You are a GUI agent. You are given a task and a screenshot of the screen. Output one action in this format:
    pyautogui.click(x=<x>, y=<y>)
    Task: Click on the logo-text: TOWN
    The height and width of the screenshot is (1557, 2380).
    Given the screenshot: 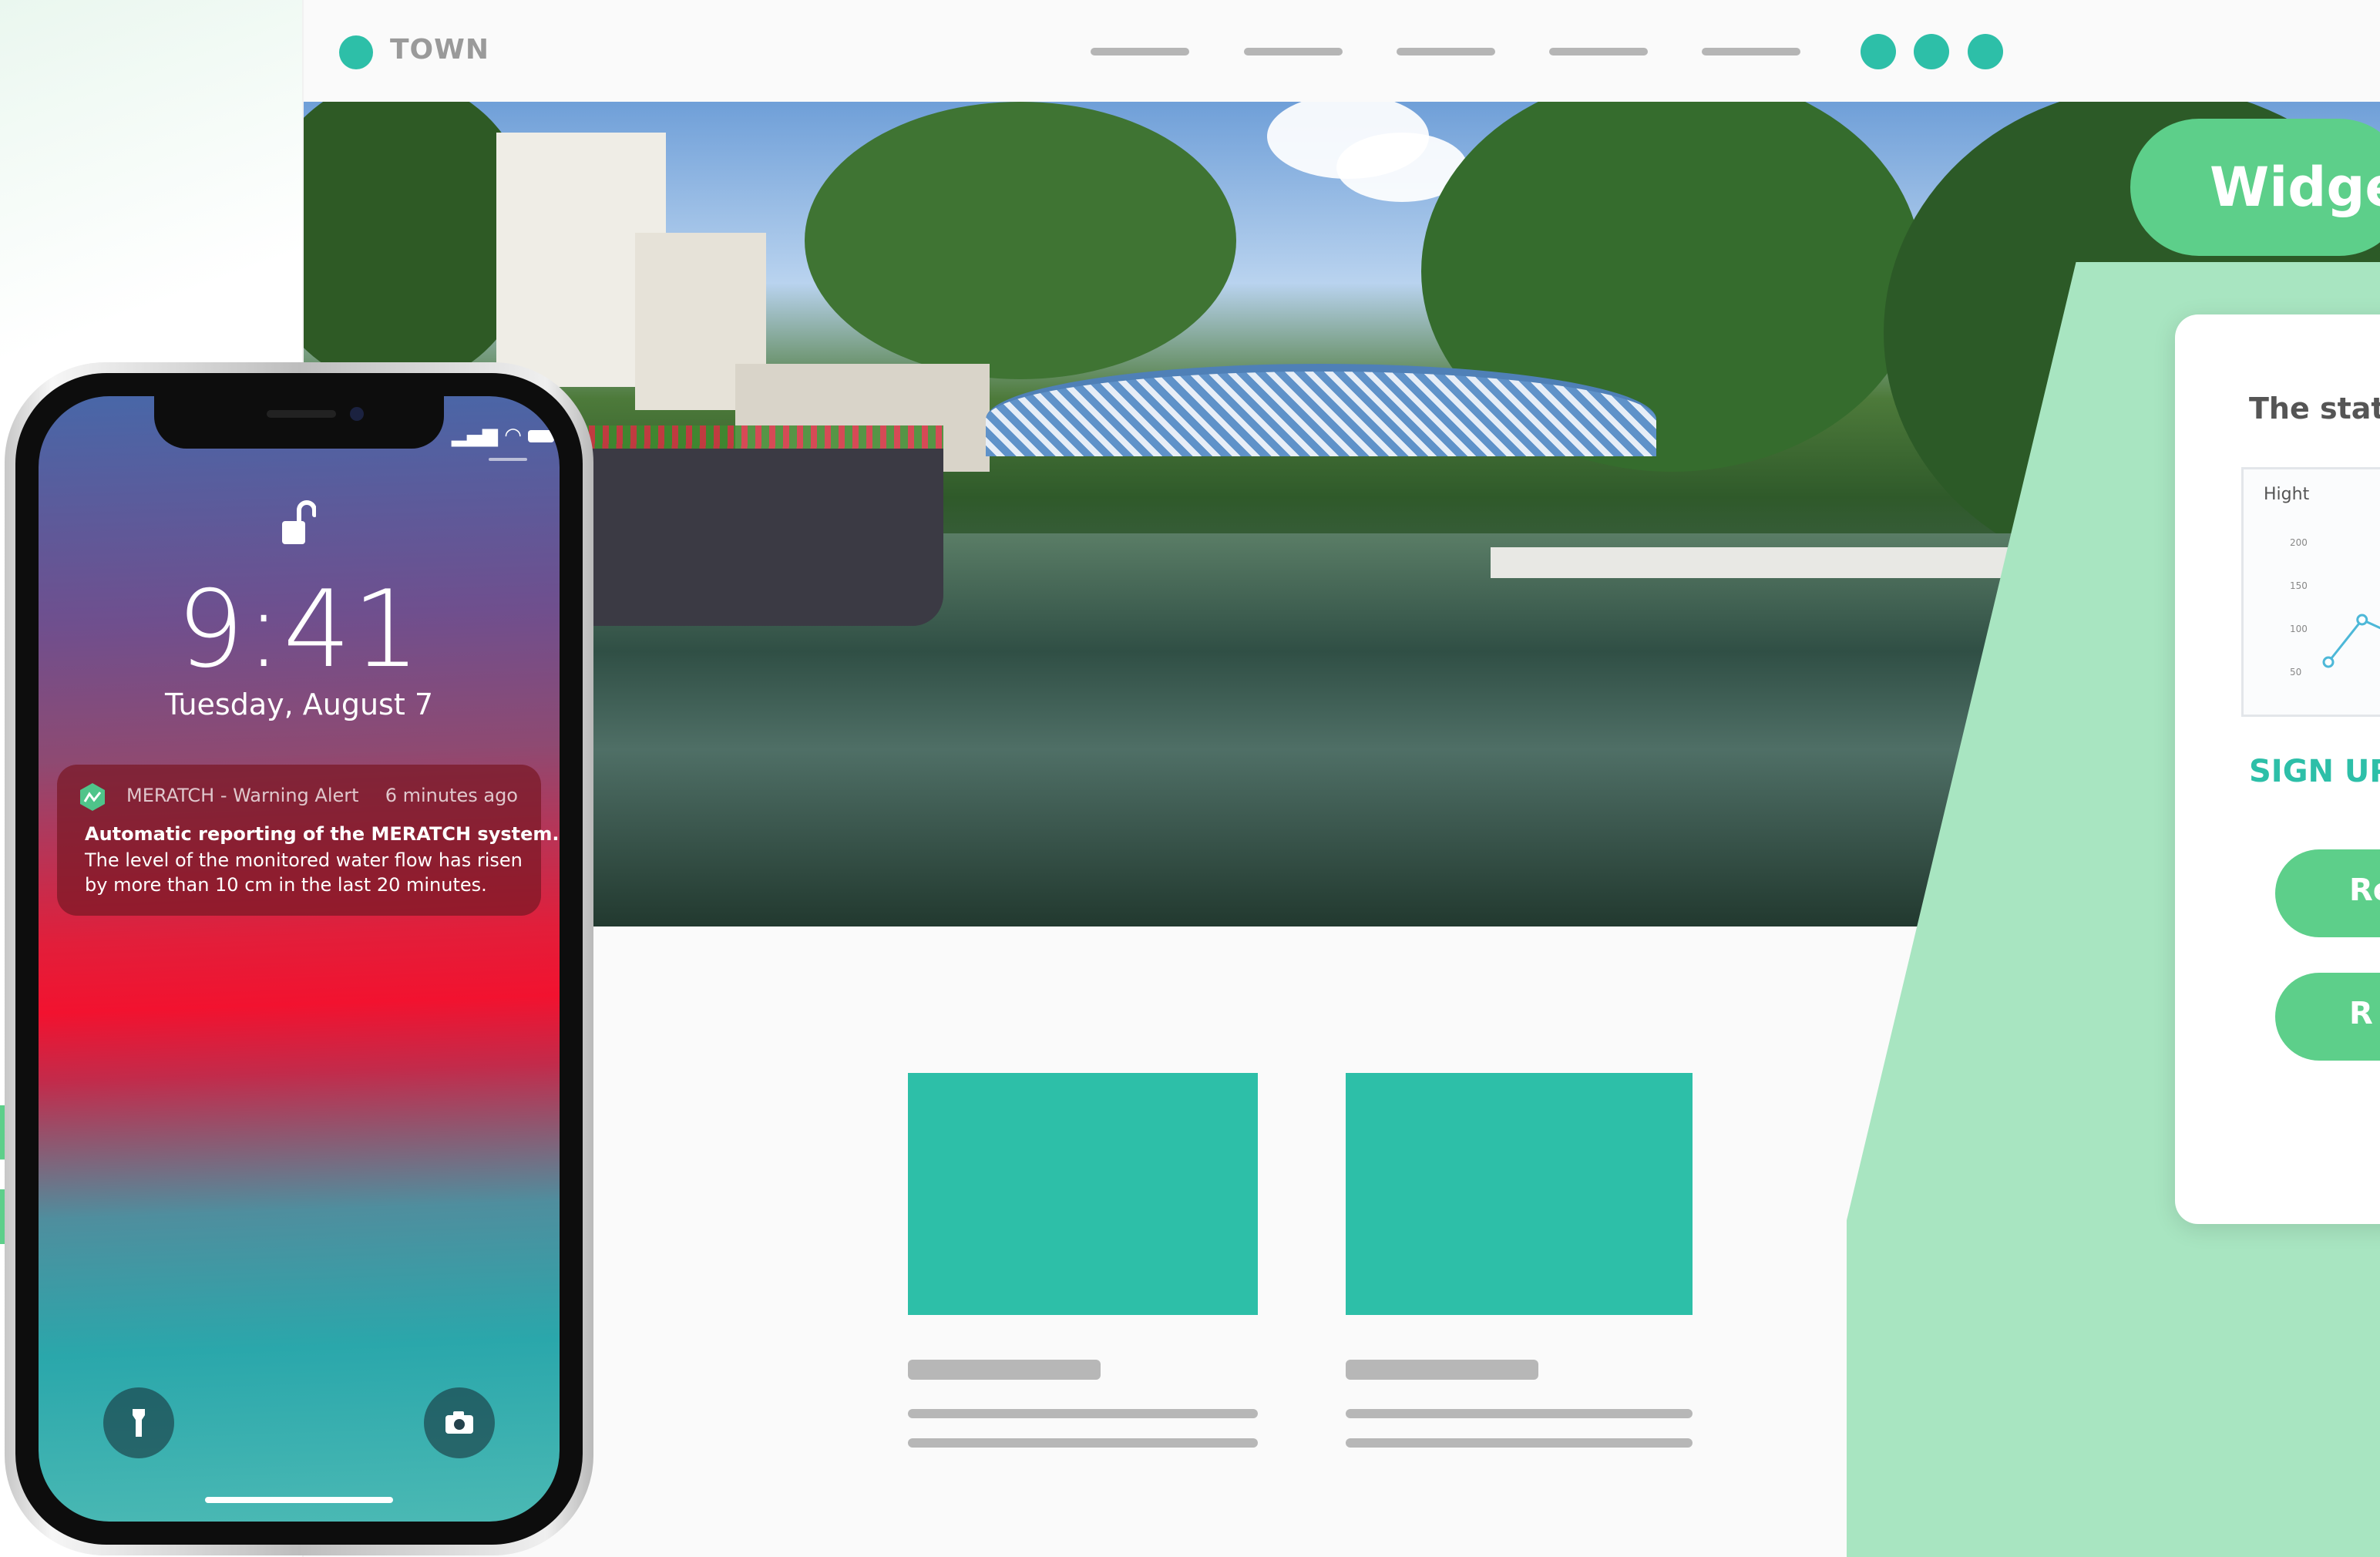 What is the action you would take?
    pyautogui.click(x=439, y=50)
    